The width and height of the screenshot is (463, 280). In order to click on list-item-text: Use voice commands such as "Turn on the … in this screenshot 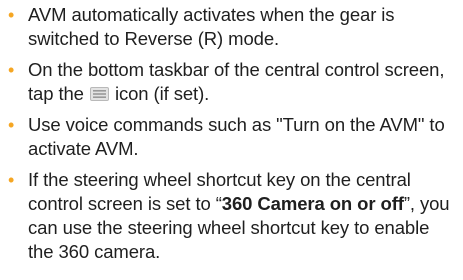, I will do `click(236, 136)`.